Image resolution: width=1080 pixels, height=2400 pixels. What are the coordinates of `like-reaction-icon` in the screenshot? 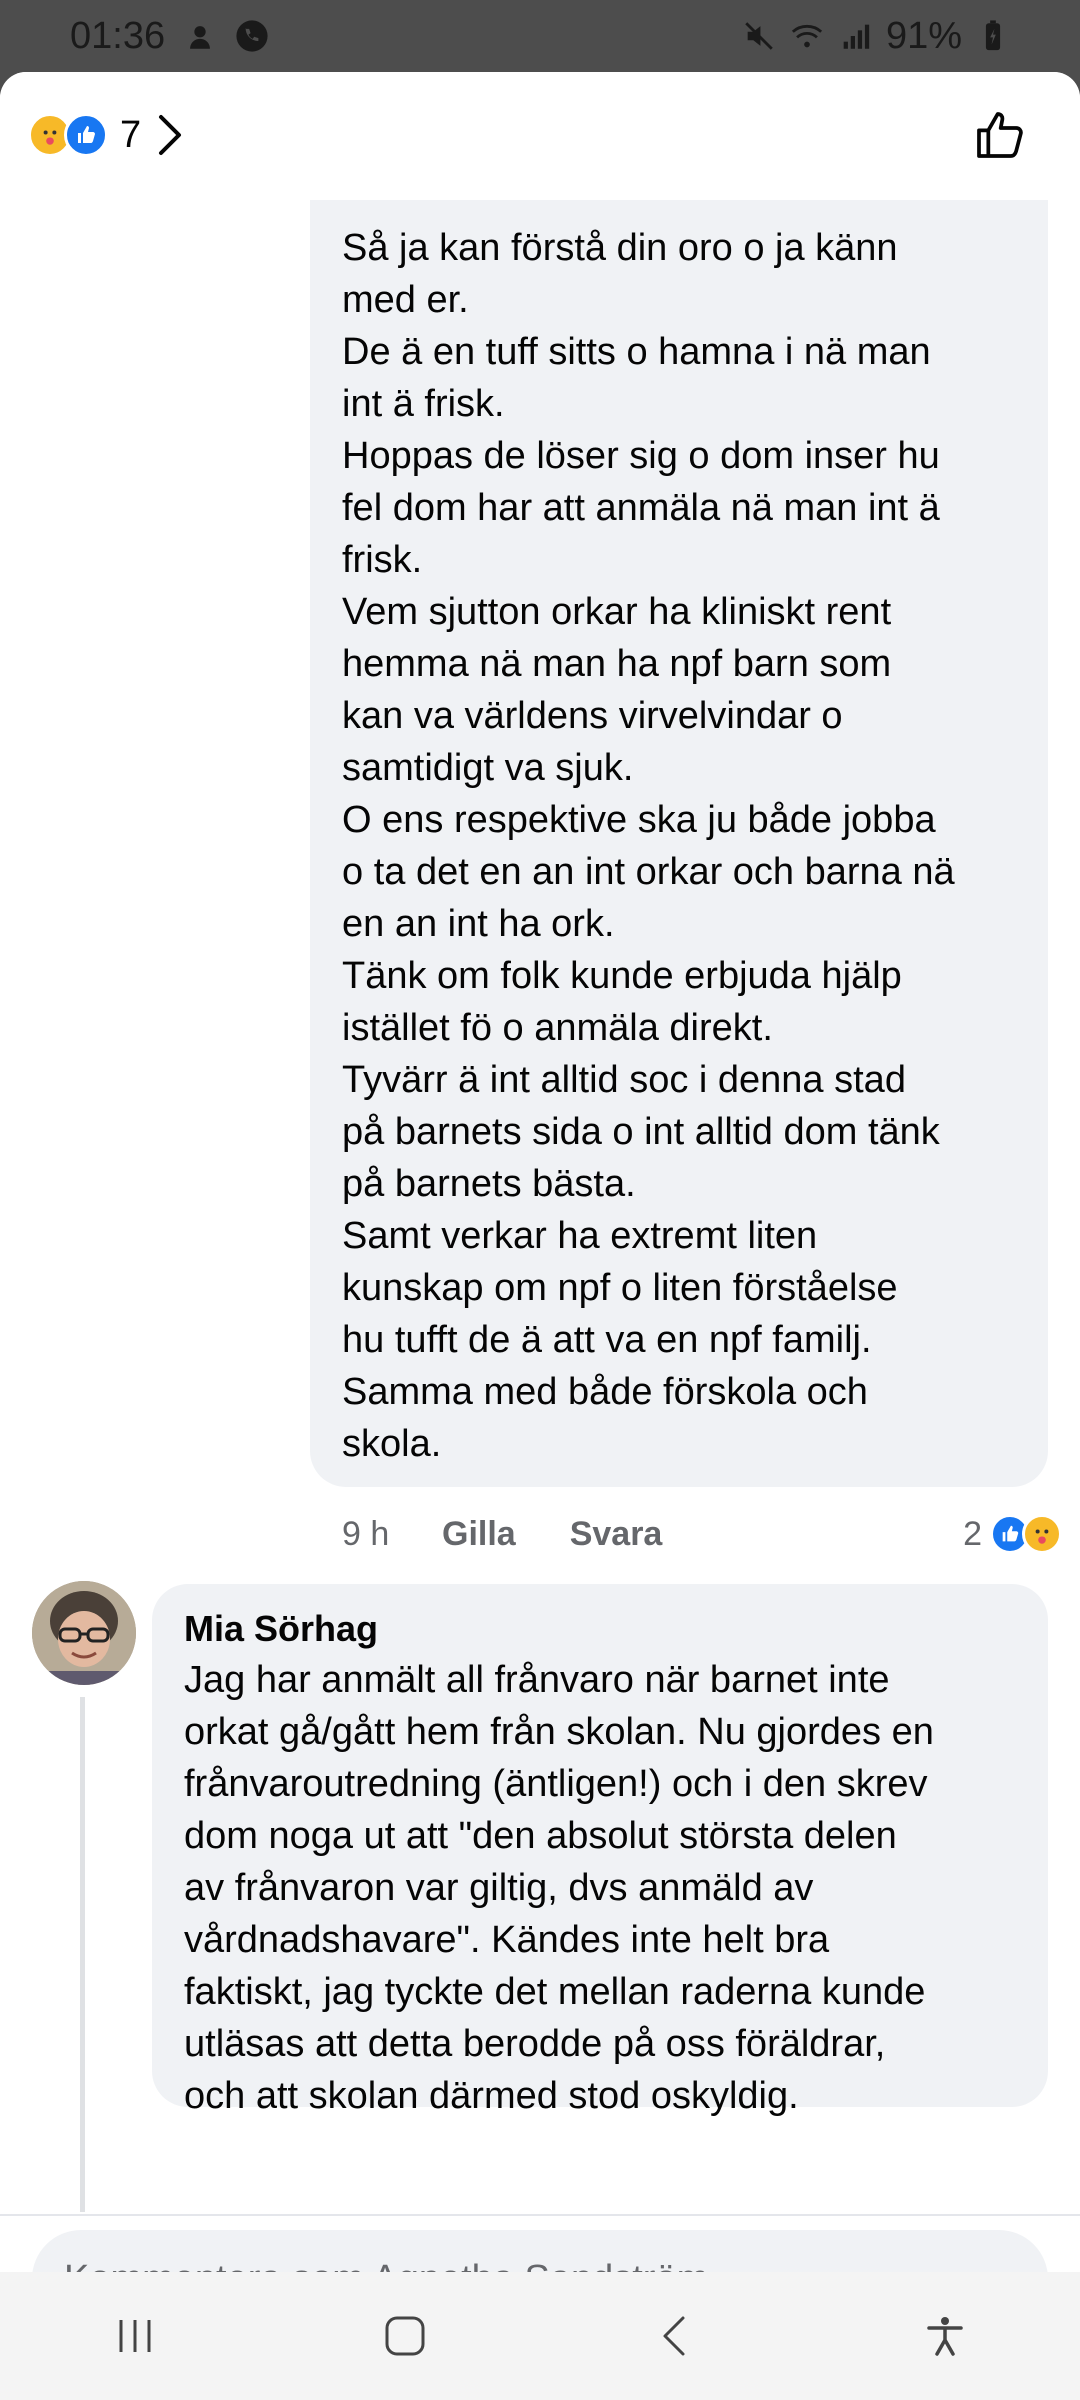 It's located at (86, 135).